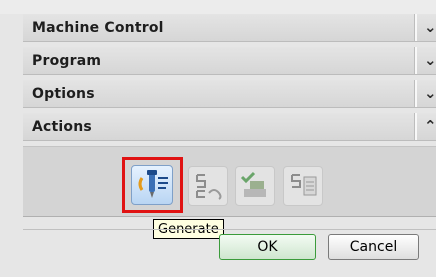 Image resolution: width=436 pixels, height=277 pixels. I want to click on replay-button, so click(208, 186).